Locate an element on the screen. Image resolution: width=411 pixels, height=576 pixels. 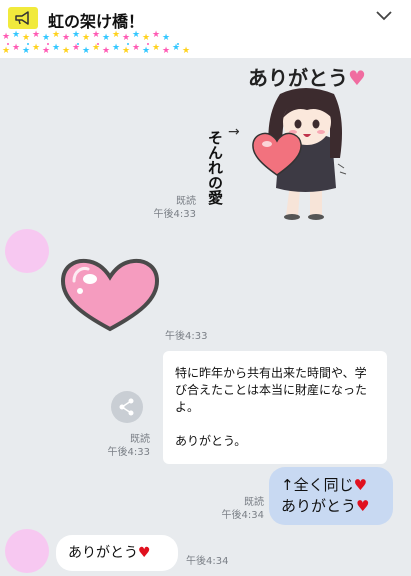
message-bubble-outgoing: ↑全く同じ♥ ありがとう♥ is located at coordinates (331, 496).